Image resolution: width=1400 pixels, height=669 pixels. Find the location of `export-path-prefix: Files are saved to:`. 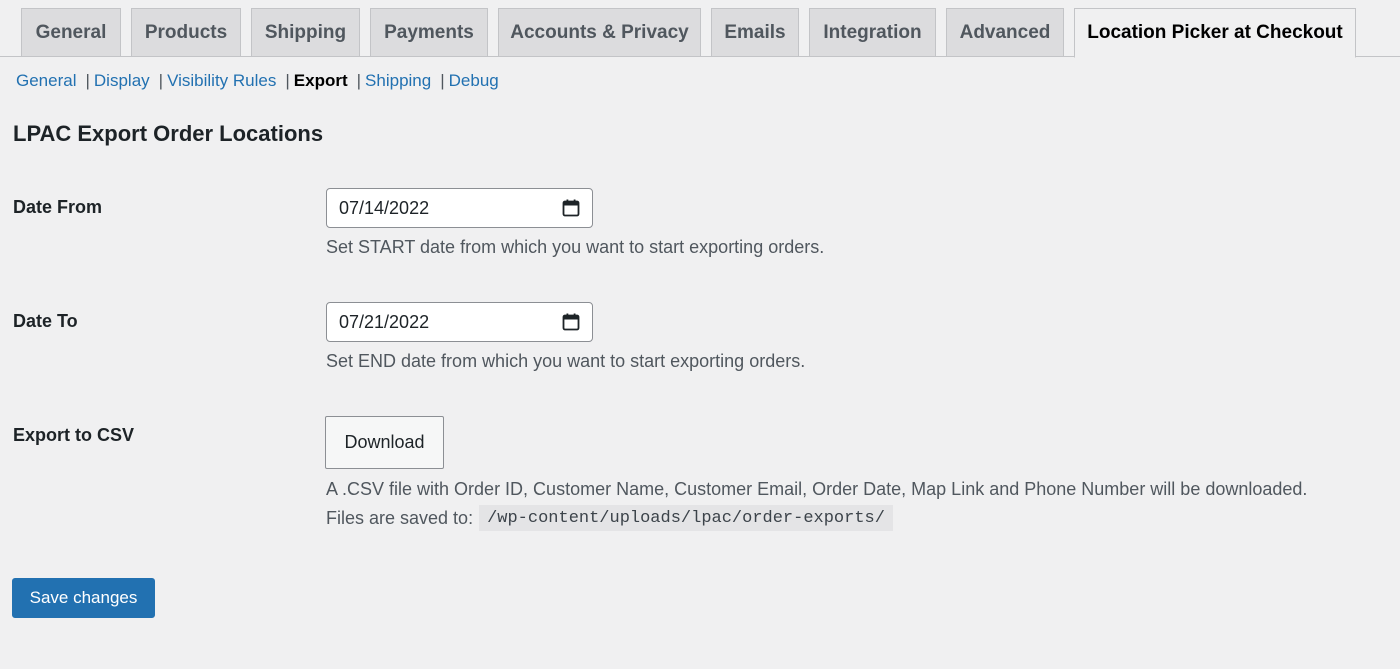

export-path-prefix: Files are saved to: is located at coordinates (400, 517).